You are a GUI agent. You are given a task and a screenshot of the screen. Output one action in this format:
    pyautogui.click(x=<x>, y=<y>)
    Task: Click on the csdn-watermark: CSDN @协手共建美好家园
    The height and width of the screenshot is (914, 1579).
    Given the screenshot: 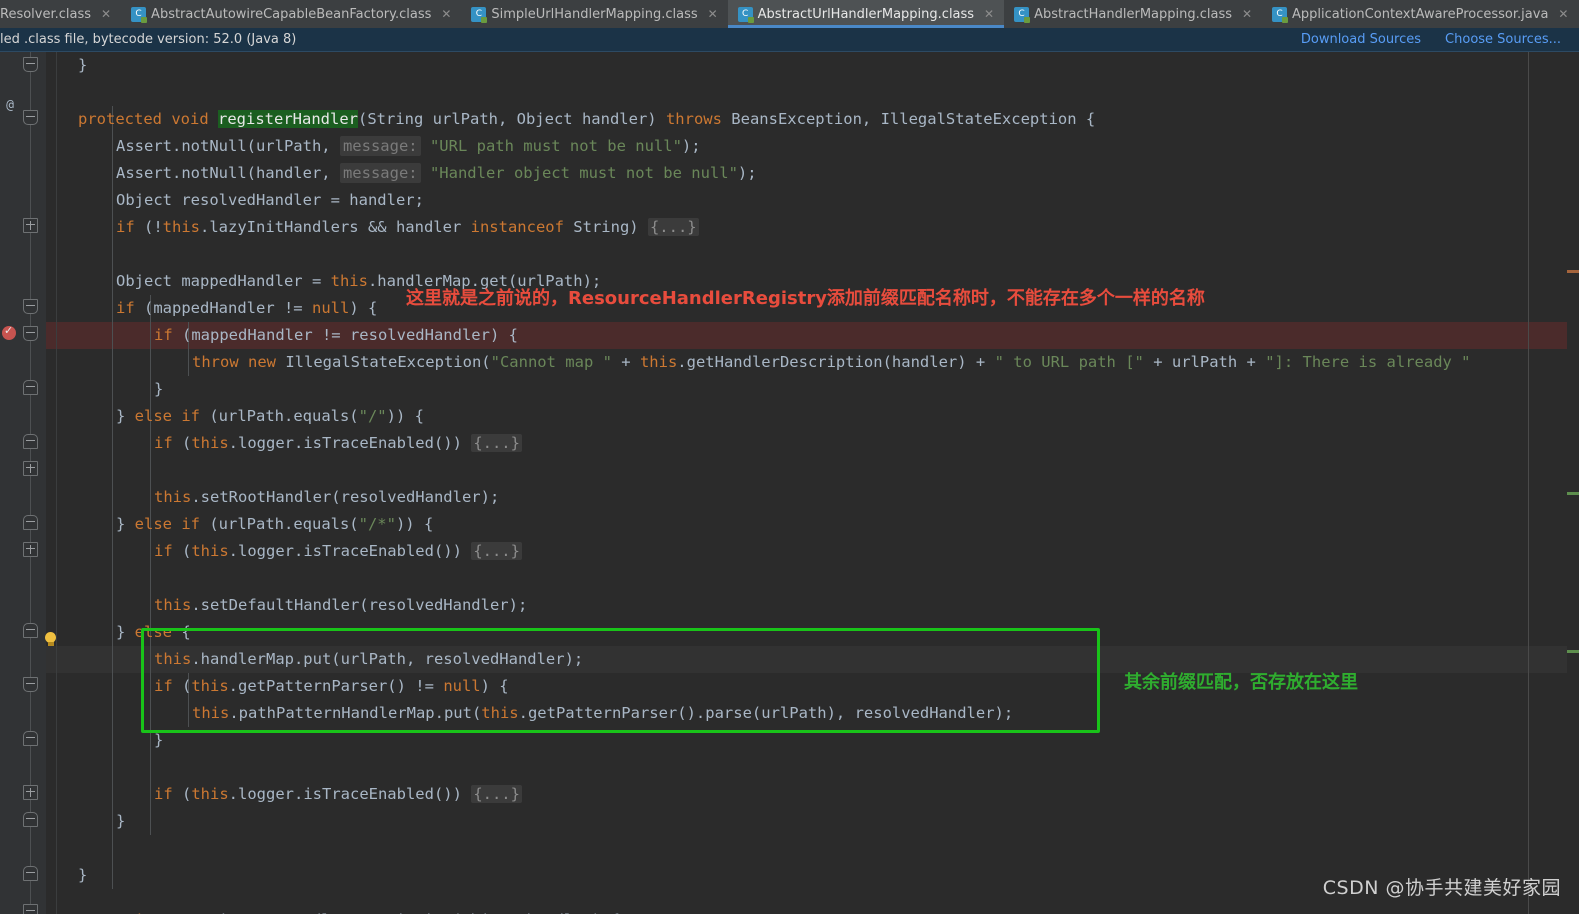 What is the action you would take?
    pyautogui.click(x=1441, y=888)
    